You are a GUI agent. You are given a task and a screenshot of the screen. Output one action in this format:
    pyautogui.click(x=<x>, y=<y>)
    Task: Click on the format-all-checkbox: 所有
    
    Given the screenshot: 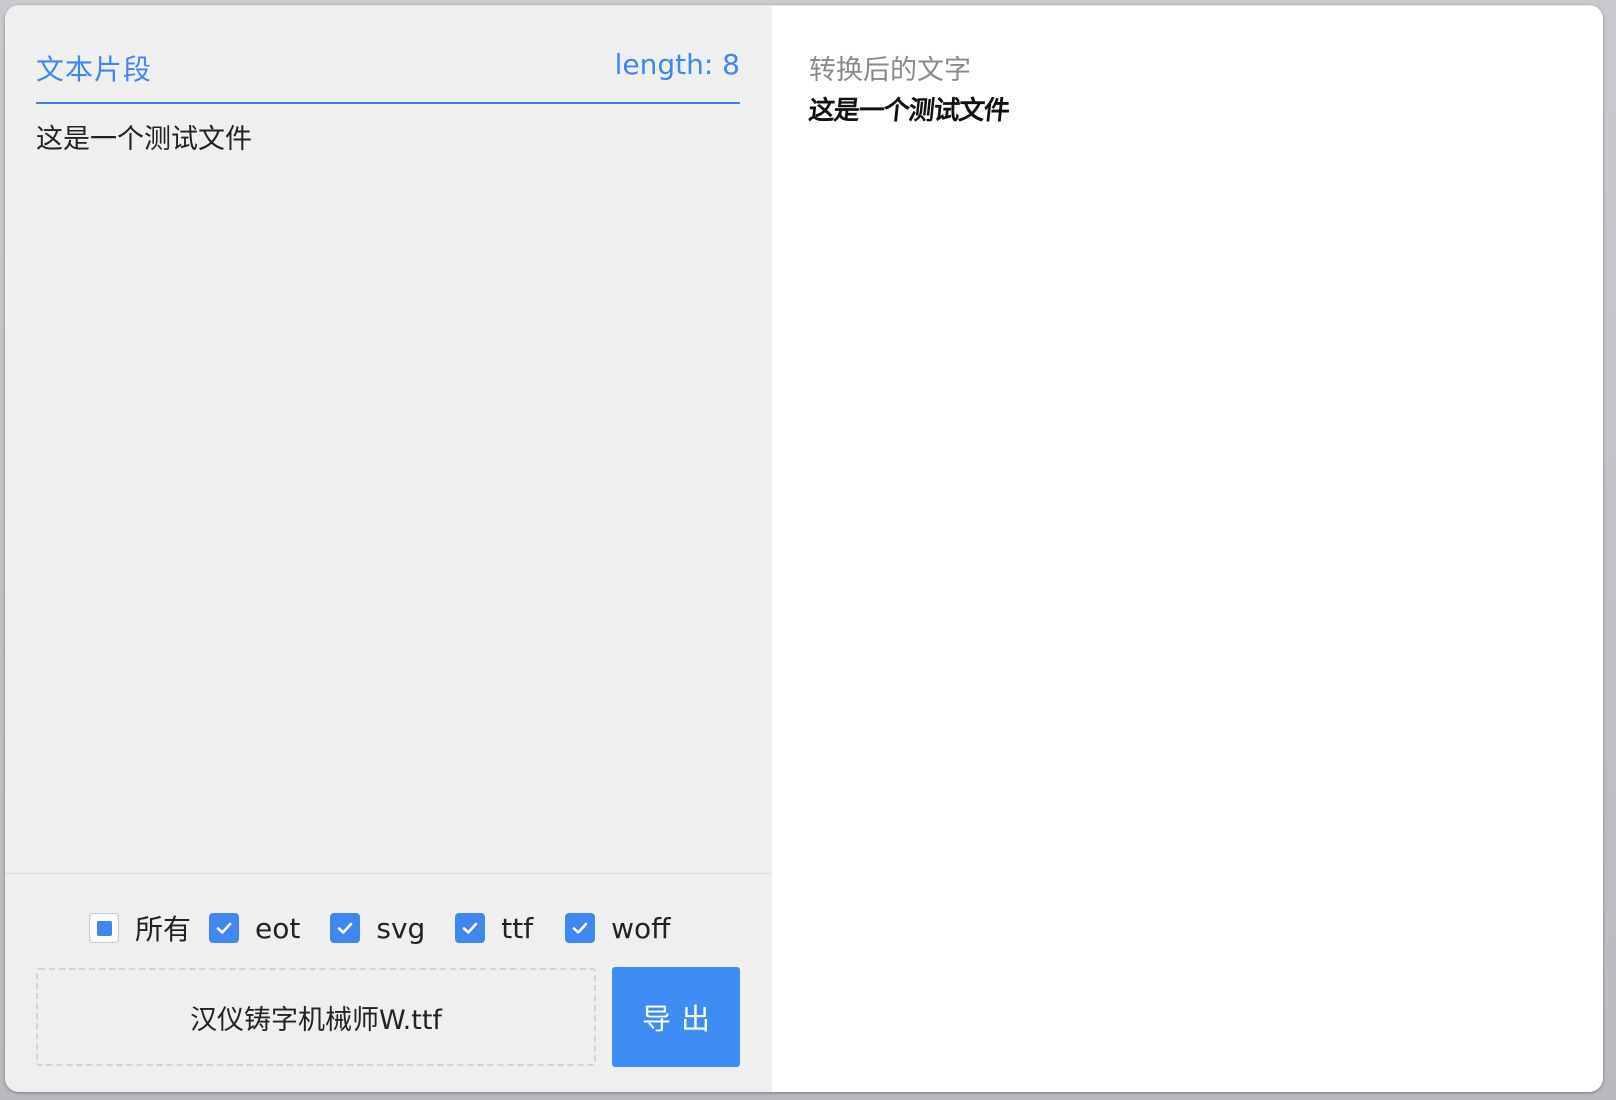 What is the action you would take?
    pyautogui.click(x=140, y=928)
    